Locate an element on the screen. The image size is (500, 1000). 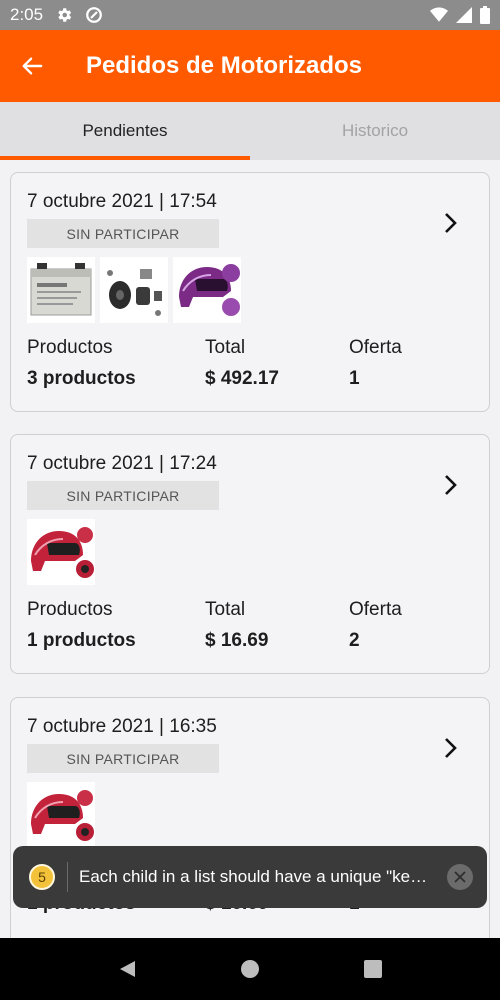
square-recents-icon is located at coordinates (373, 969).